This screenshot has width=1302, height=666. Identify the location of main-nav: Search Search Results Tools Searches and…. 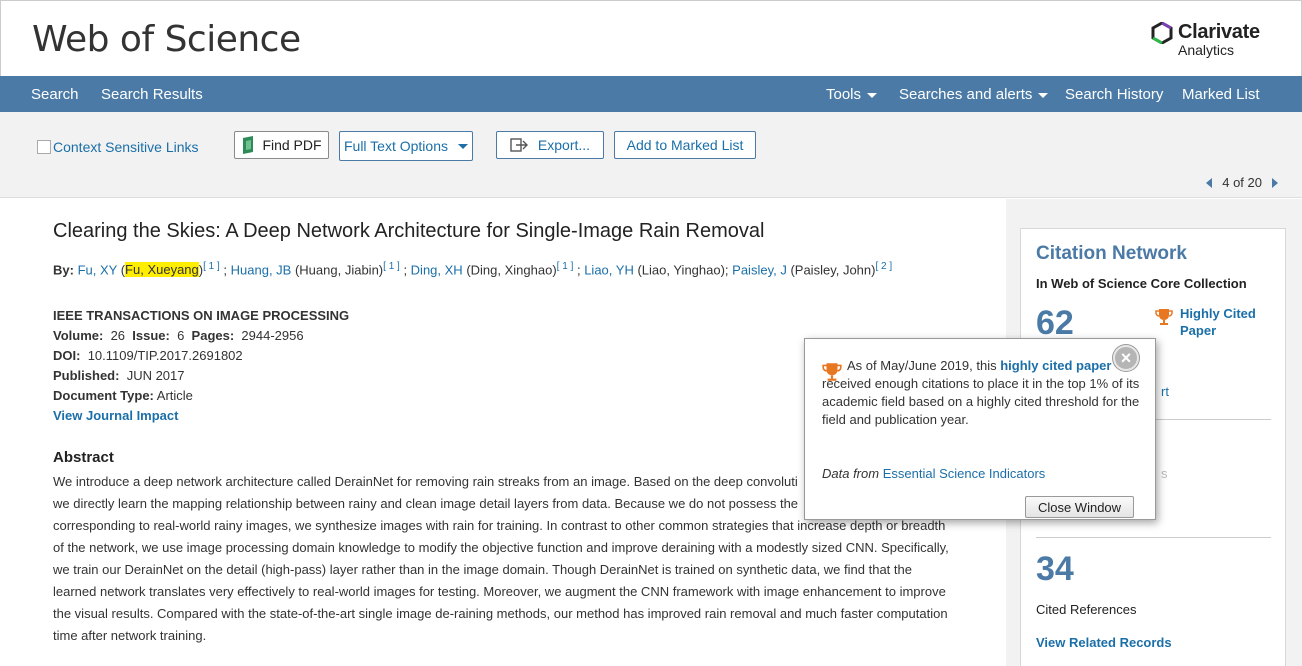
(651, 94).